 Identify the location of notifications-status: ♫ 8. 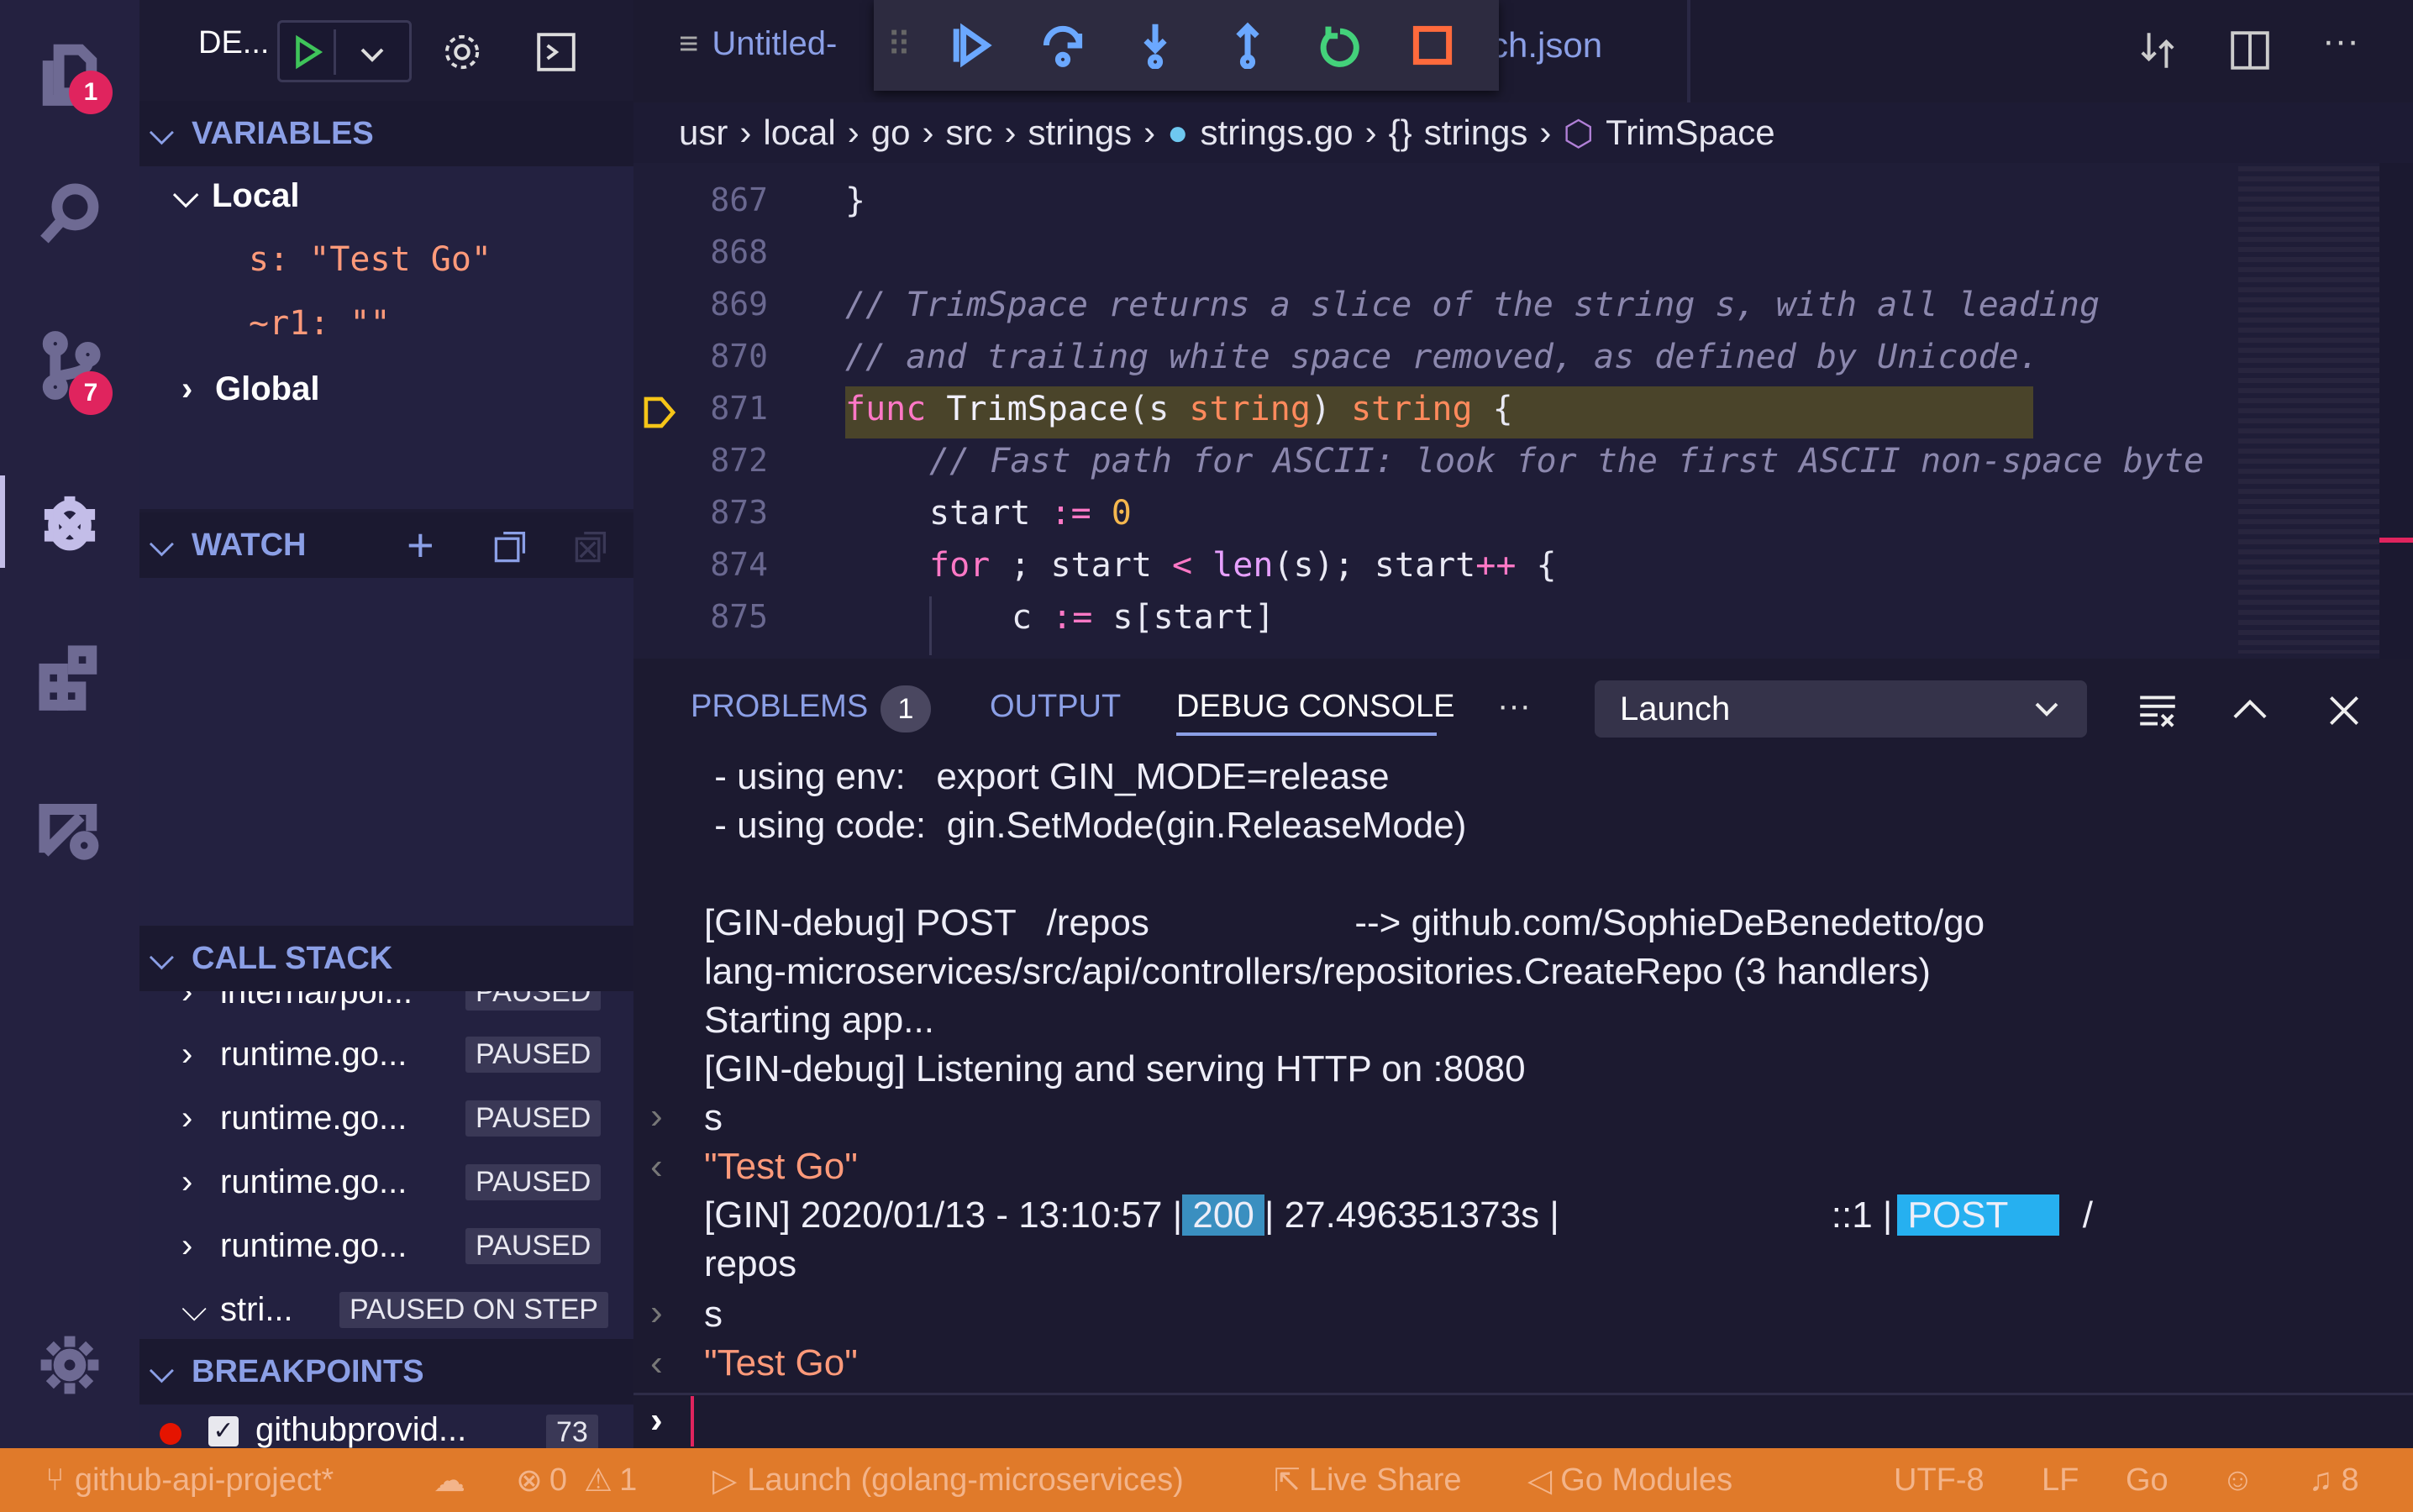
(2334, 1480).